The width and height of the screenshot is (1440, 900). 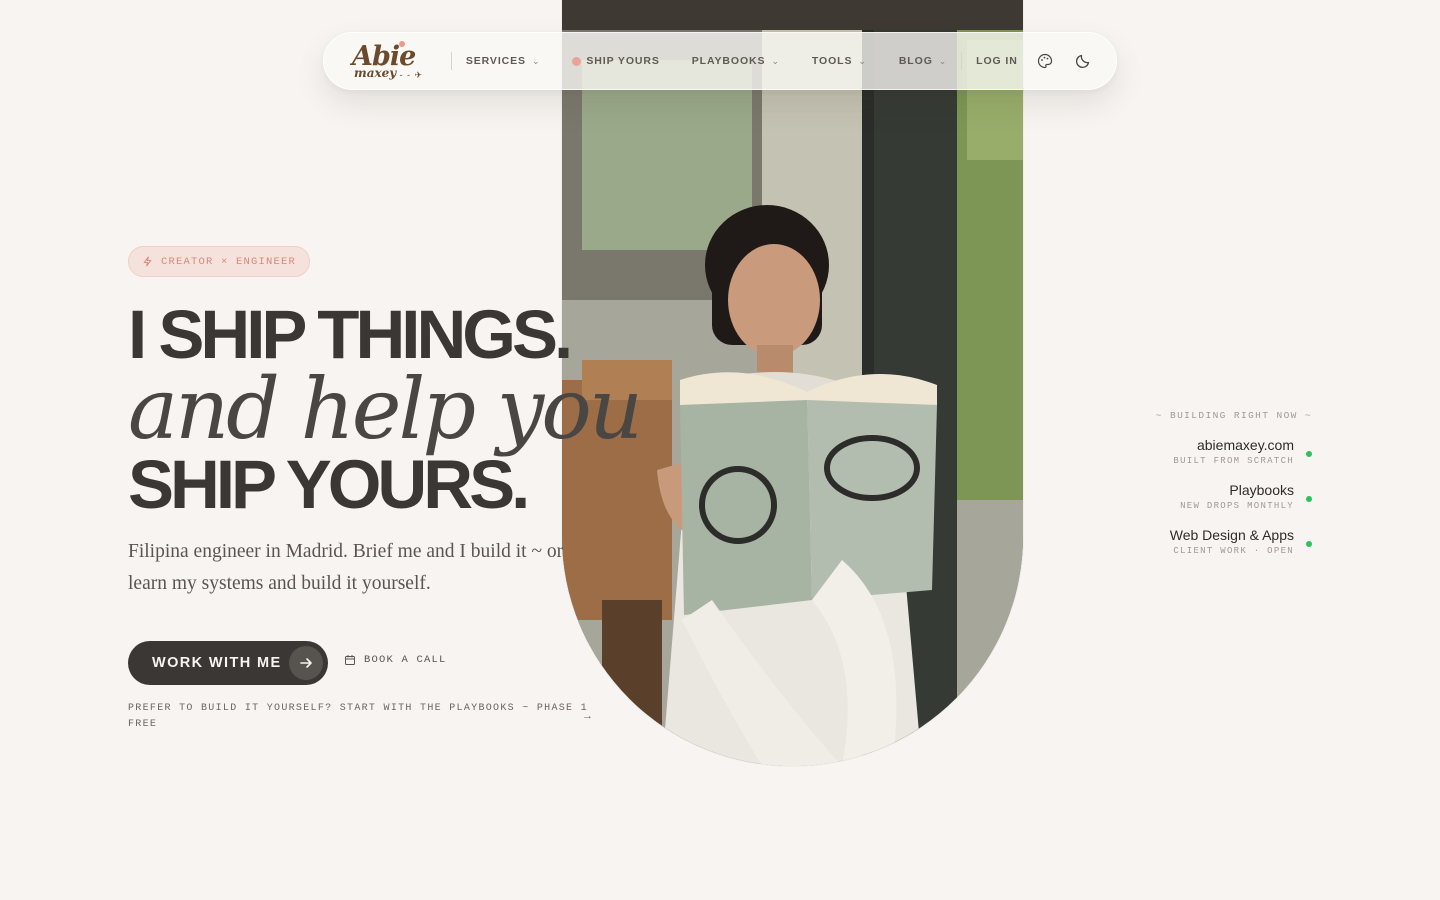 What do you see at coordinates (329, 484) in the screenshot?
I see `hero-headline-line3: SHIP YOURS.` at bounding box center [329, 484].